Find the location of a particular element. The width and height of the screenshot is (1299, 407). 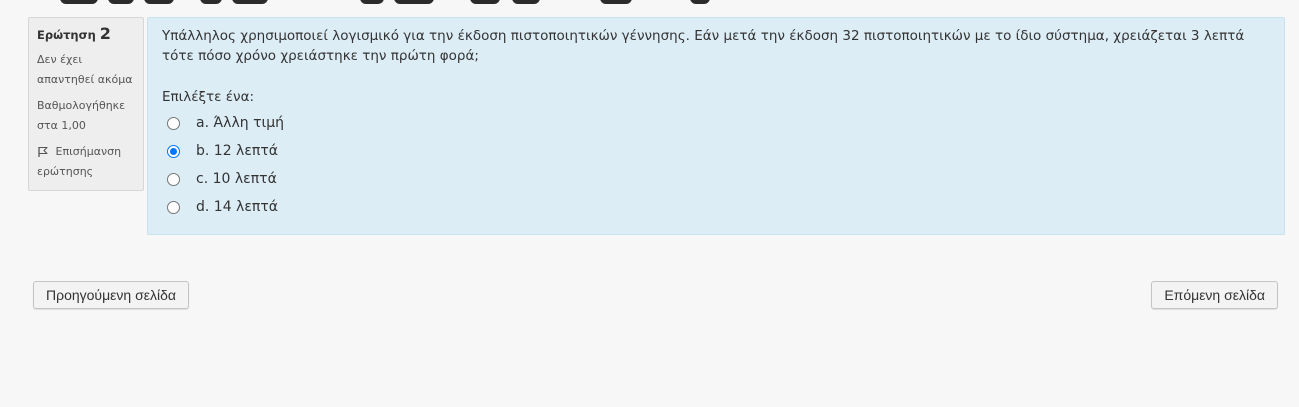

answer-radio-b is located at coordinates (173, 151).